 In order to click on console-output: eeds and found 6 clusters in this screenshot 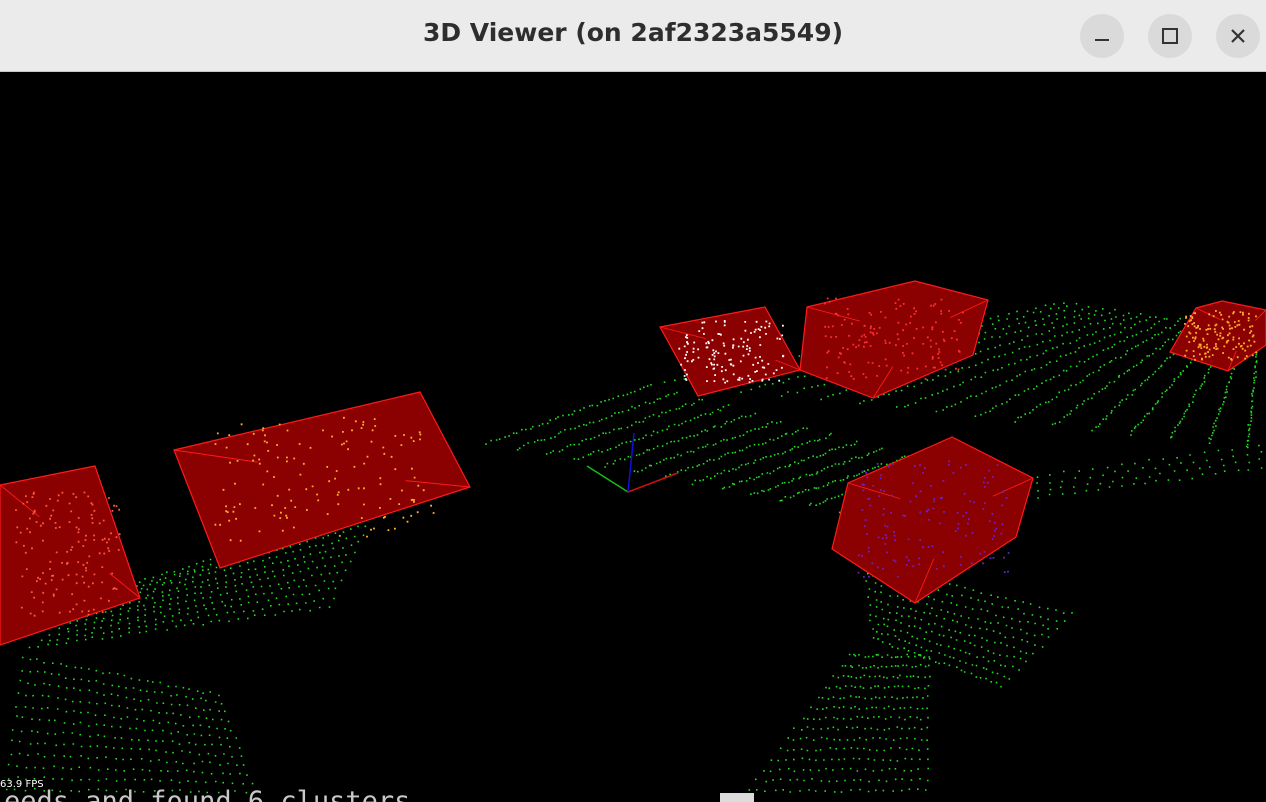, I will do `click(207, 794)`.